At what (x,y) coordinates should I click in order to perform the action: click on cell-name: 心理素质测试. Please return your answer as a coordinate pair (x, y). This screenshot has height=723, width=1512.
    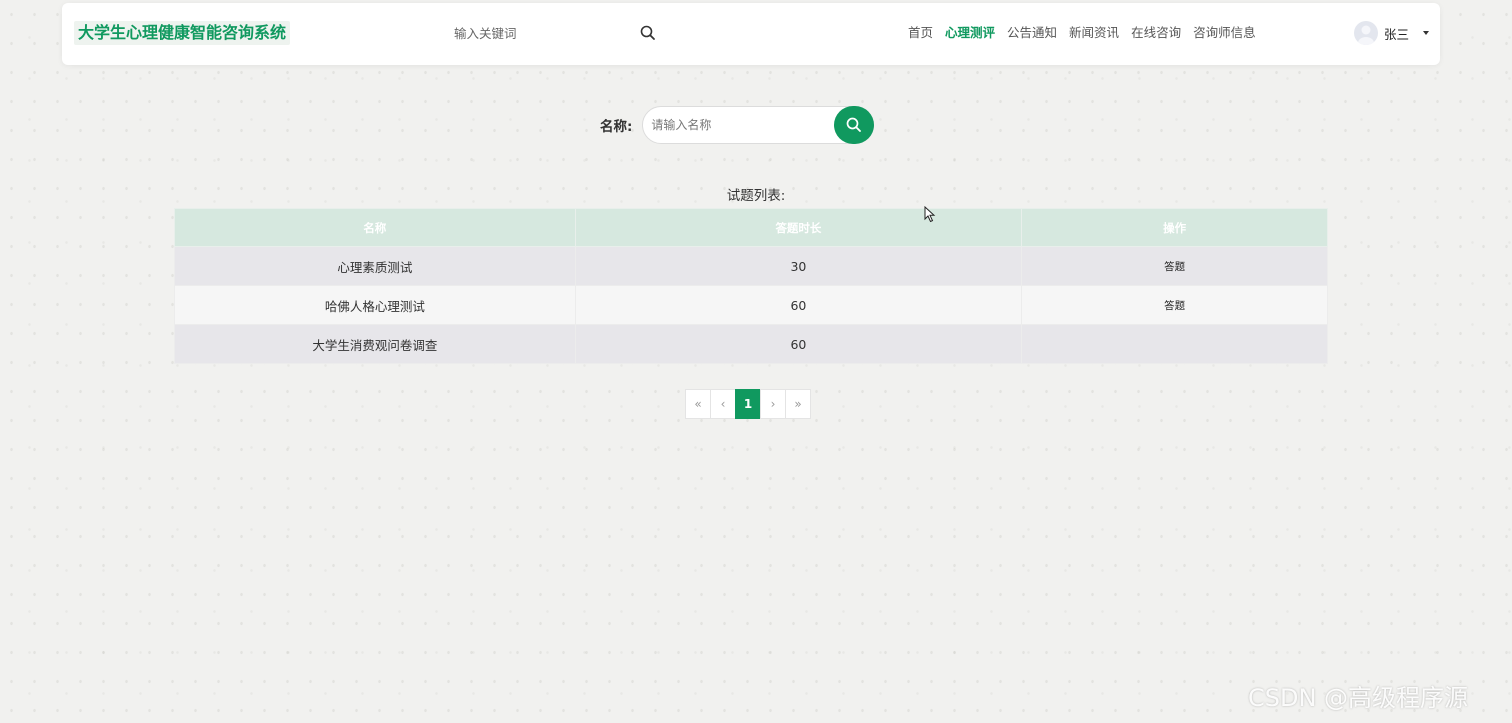
    Looking at the image, I should click on (375, 266).